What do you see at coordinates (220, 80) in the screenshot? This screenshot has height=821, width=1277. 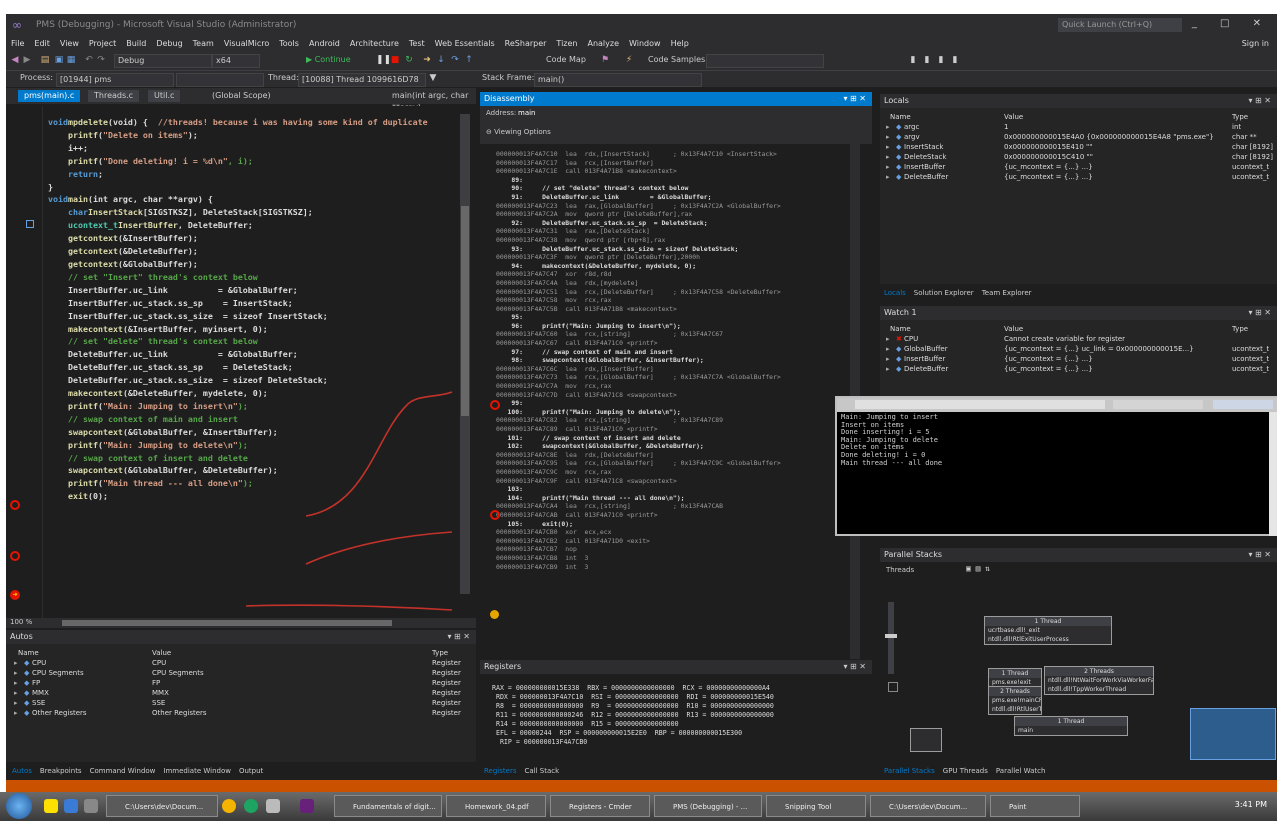 I see `lifecycle-events-select` at bounding box center [220, 80].